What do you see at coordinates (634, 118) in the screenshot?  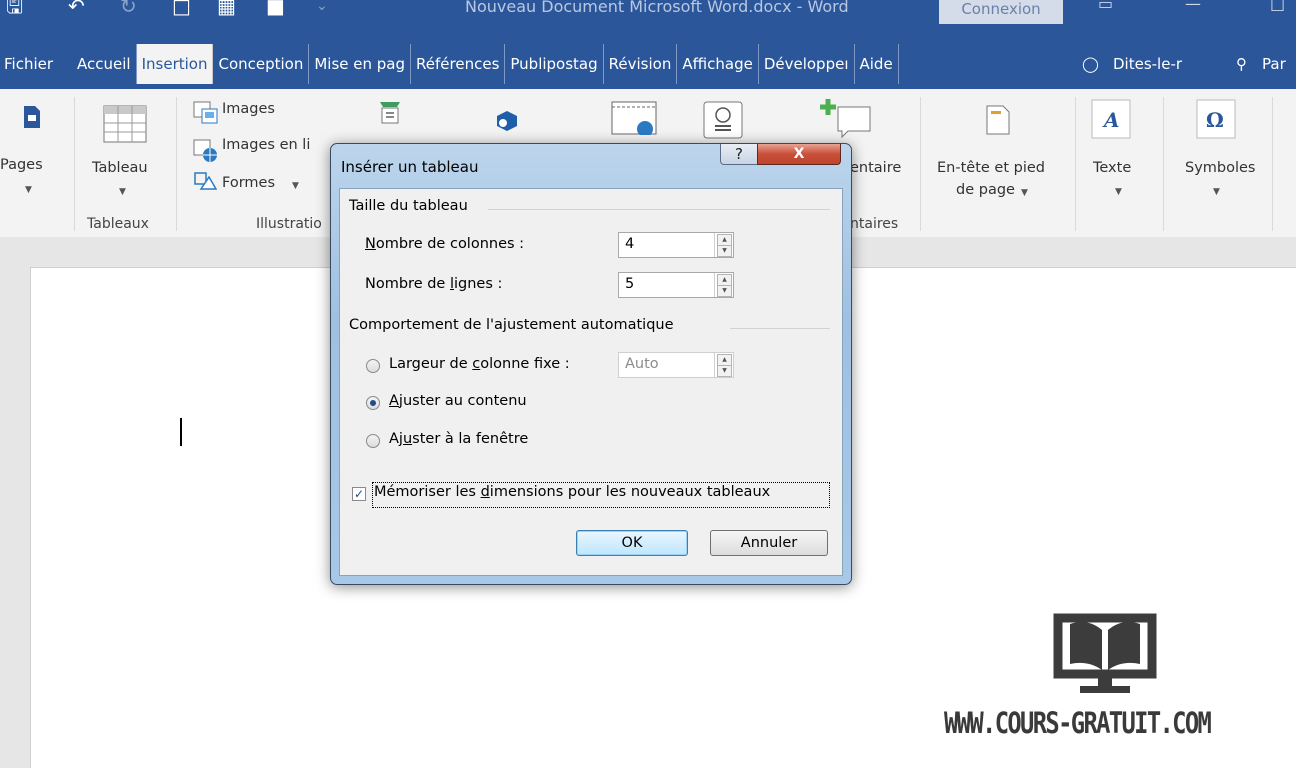 I see `online-video-icon` at bounding box center [634, 118].